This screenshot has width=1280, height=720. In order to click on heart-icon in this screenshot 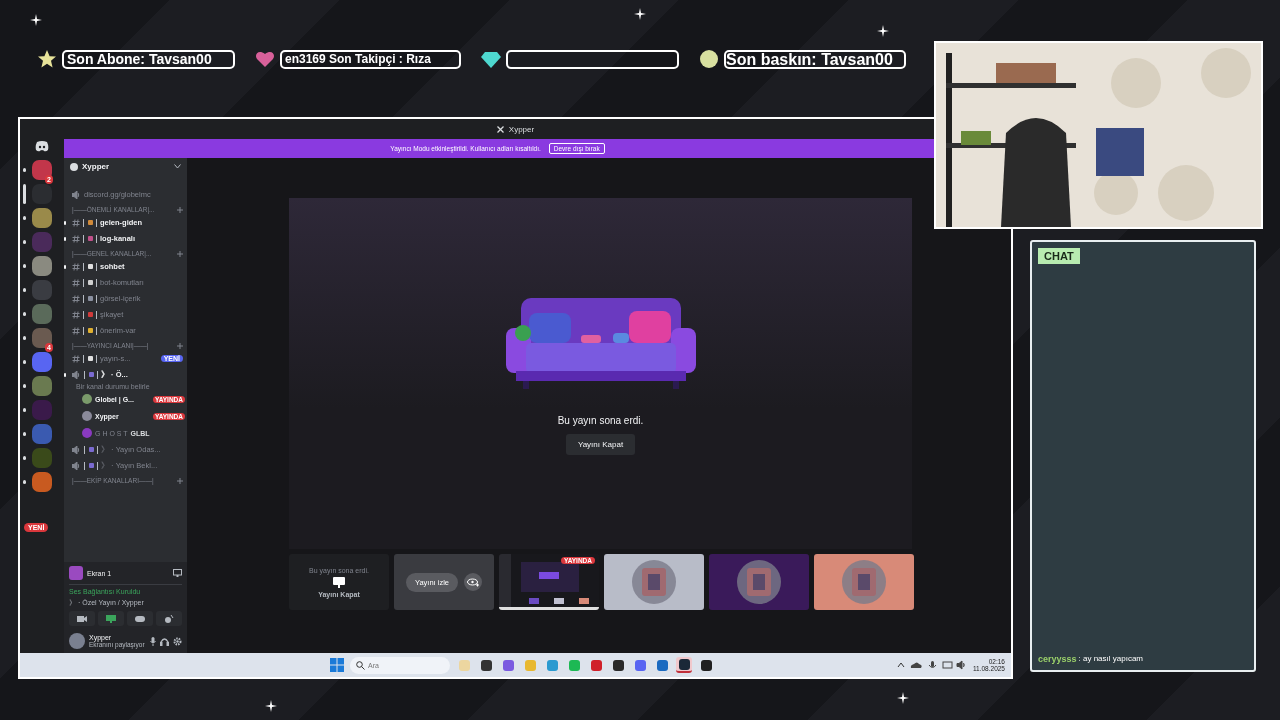, I will do `click(265, 59)`.